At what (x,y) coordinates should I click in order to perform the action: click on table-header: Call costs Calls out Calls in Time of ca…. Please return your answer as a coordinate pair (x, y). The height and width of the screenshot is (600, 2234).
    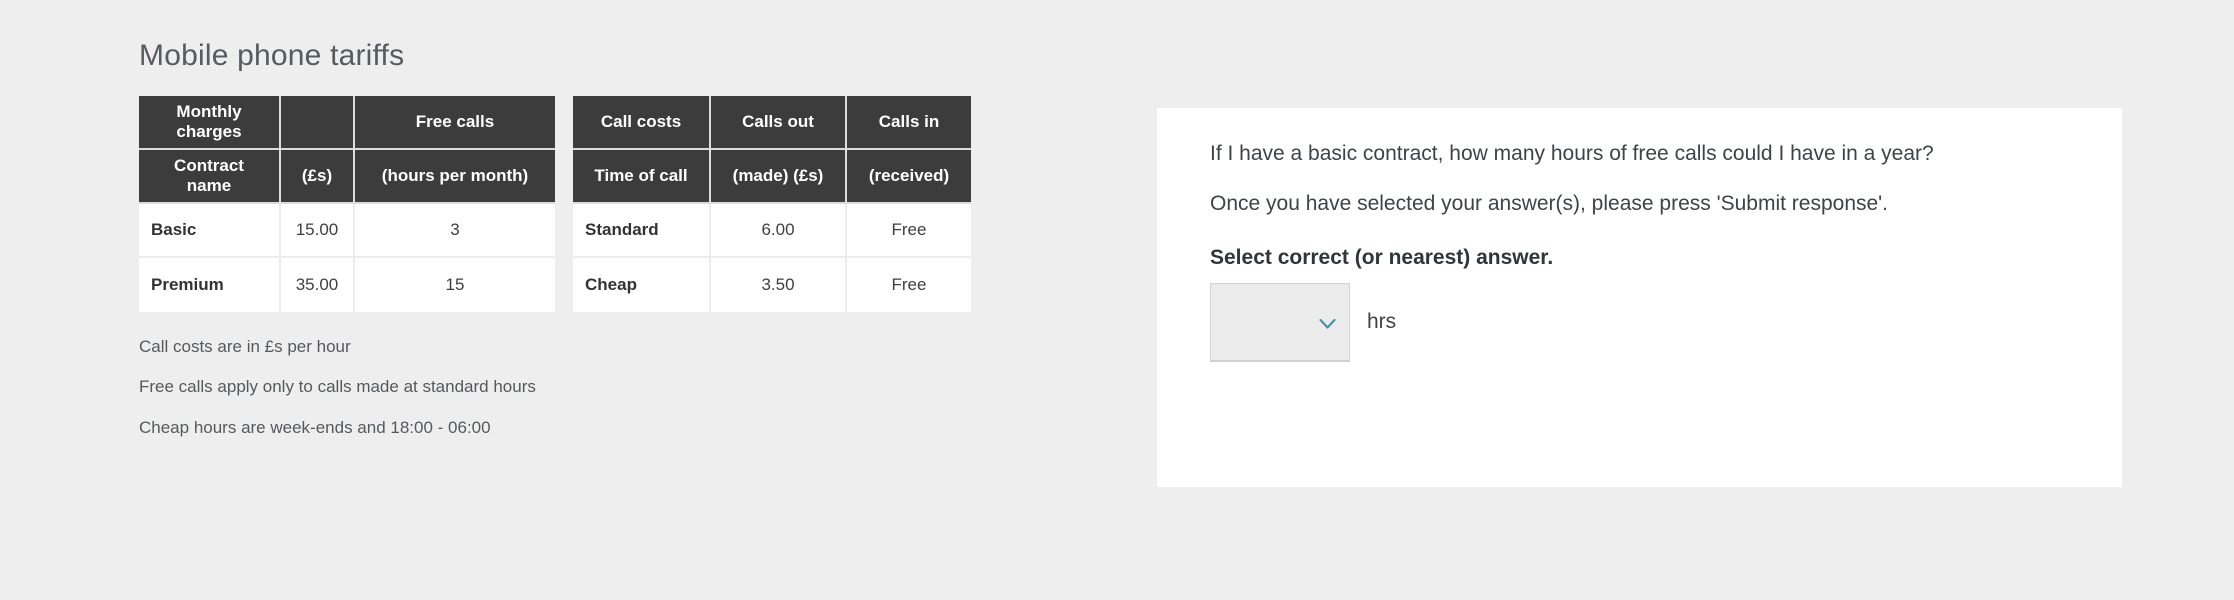
    Looking at the image, I should click on (772, 150).